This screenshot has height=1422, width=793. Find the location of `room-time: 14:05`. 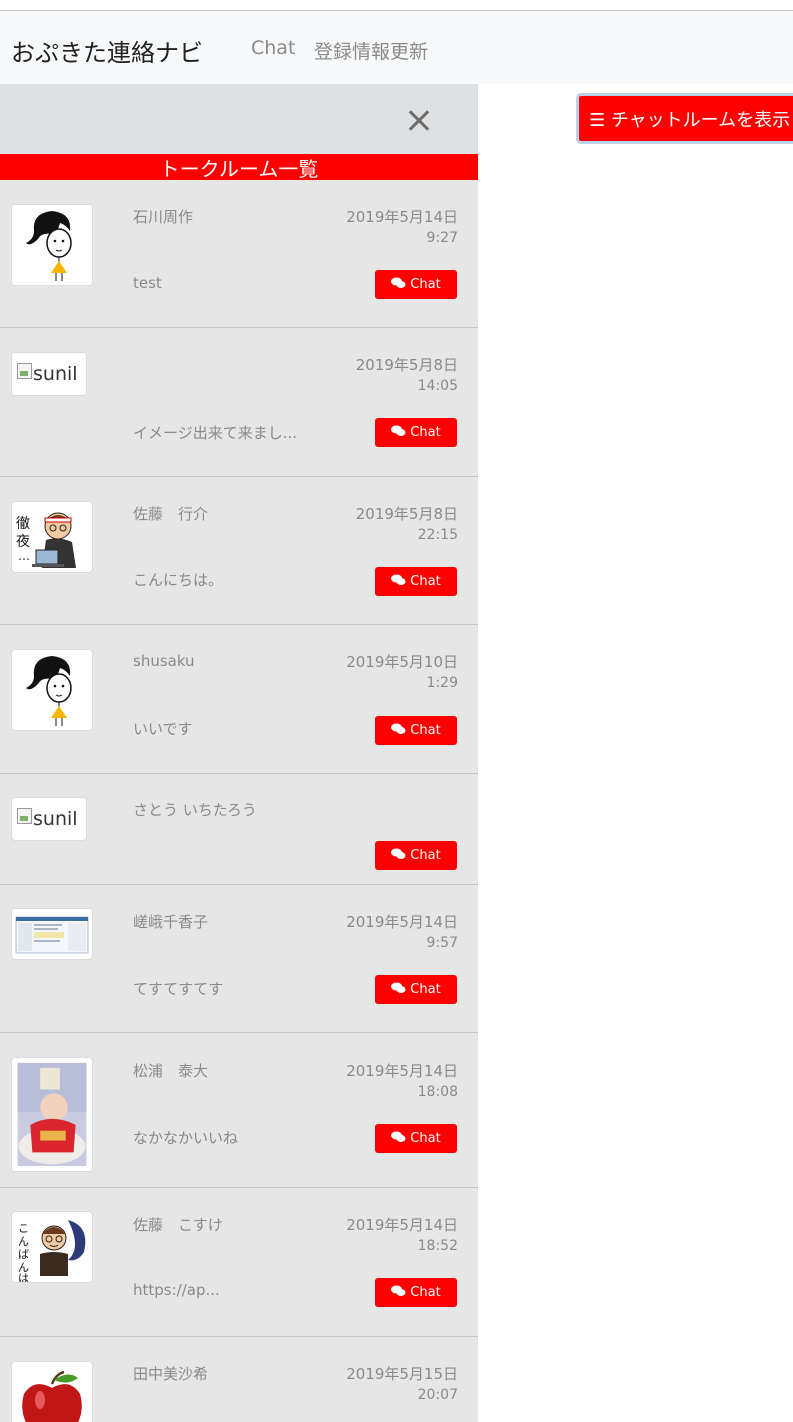

room-time: 14:05 is located at coordinates (437, 386).